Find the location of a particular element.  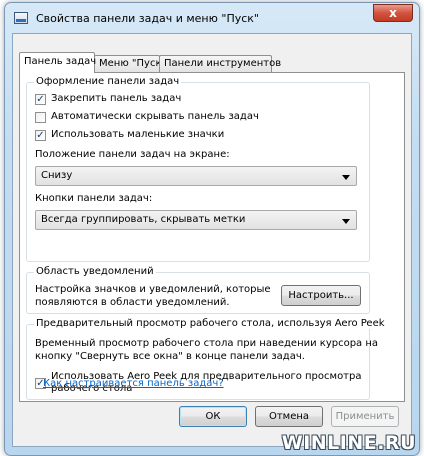

watermark: WINLINE.RU is located at coordinates (348, 443).